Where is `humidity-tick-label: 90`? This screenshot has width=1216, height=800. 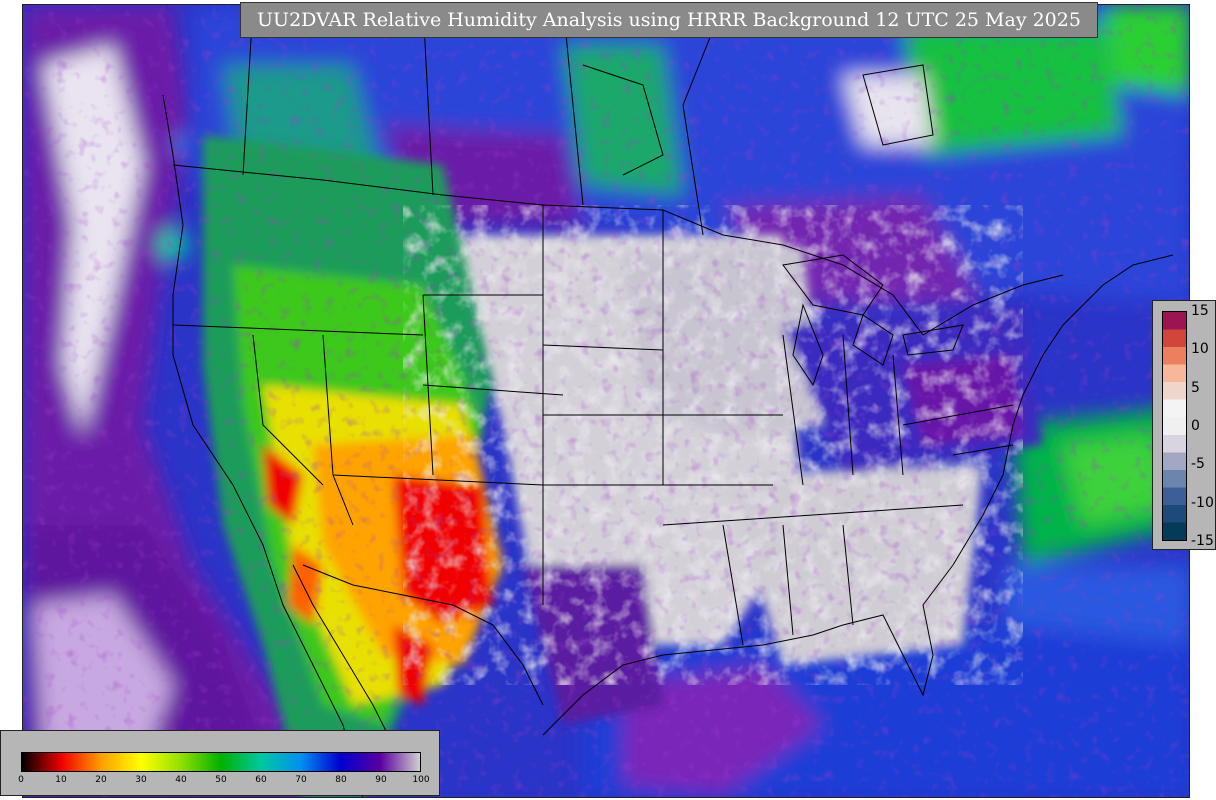 humidity-tick-label: 90 is located at coordinates (381, 780).